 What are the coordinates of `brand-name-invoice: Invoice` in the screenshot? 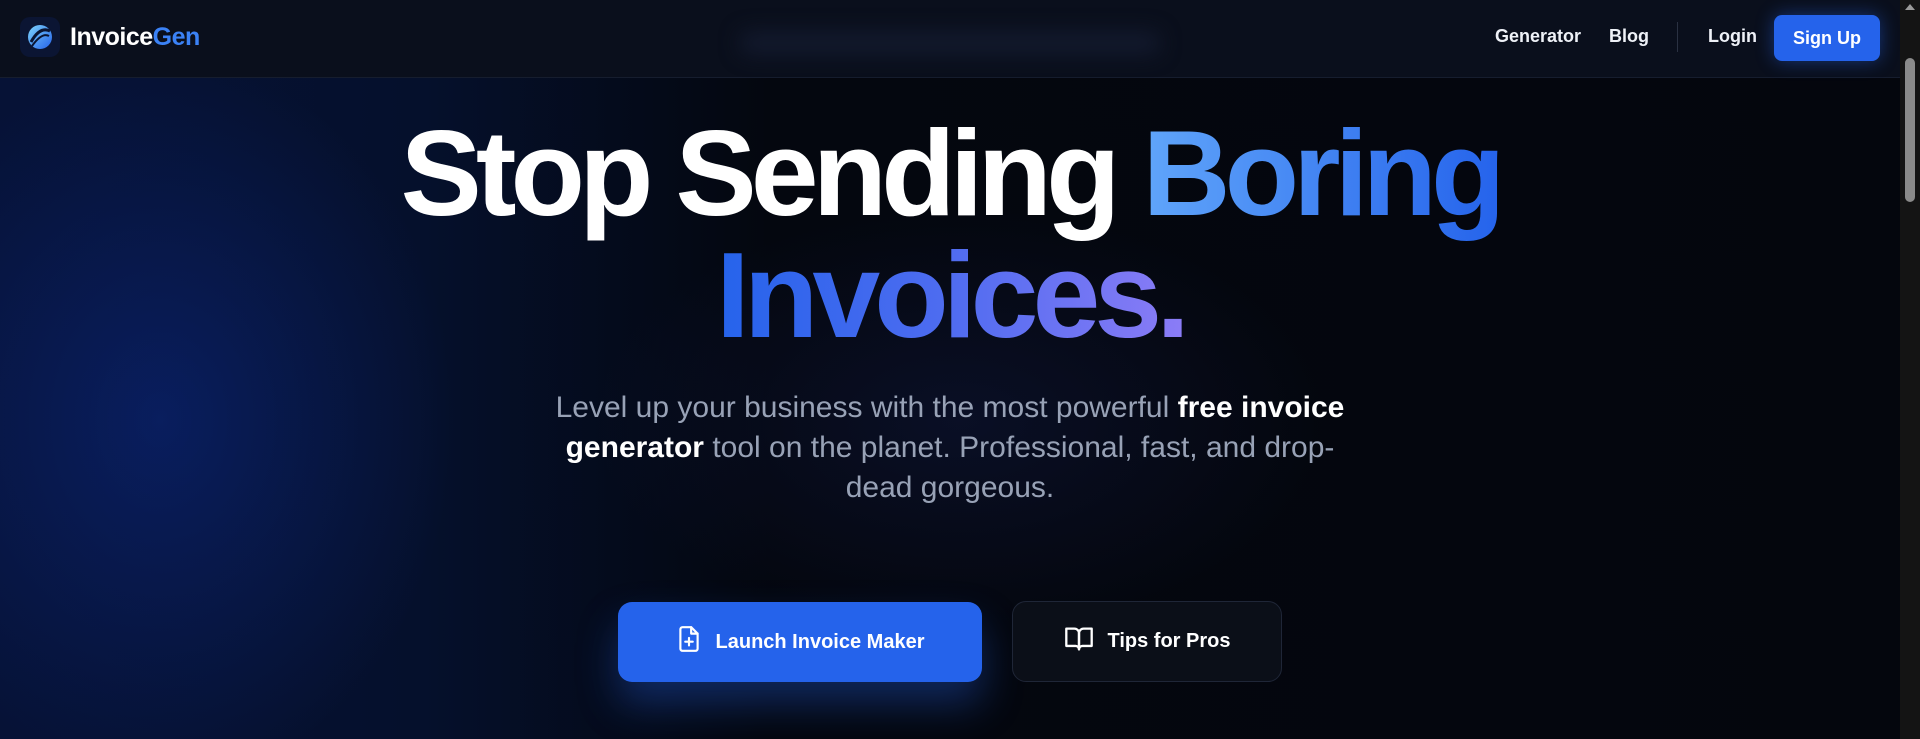 It's located at (111, 36).